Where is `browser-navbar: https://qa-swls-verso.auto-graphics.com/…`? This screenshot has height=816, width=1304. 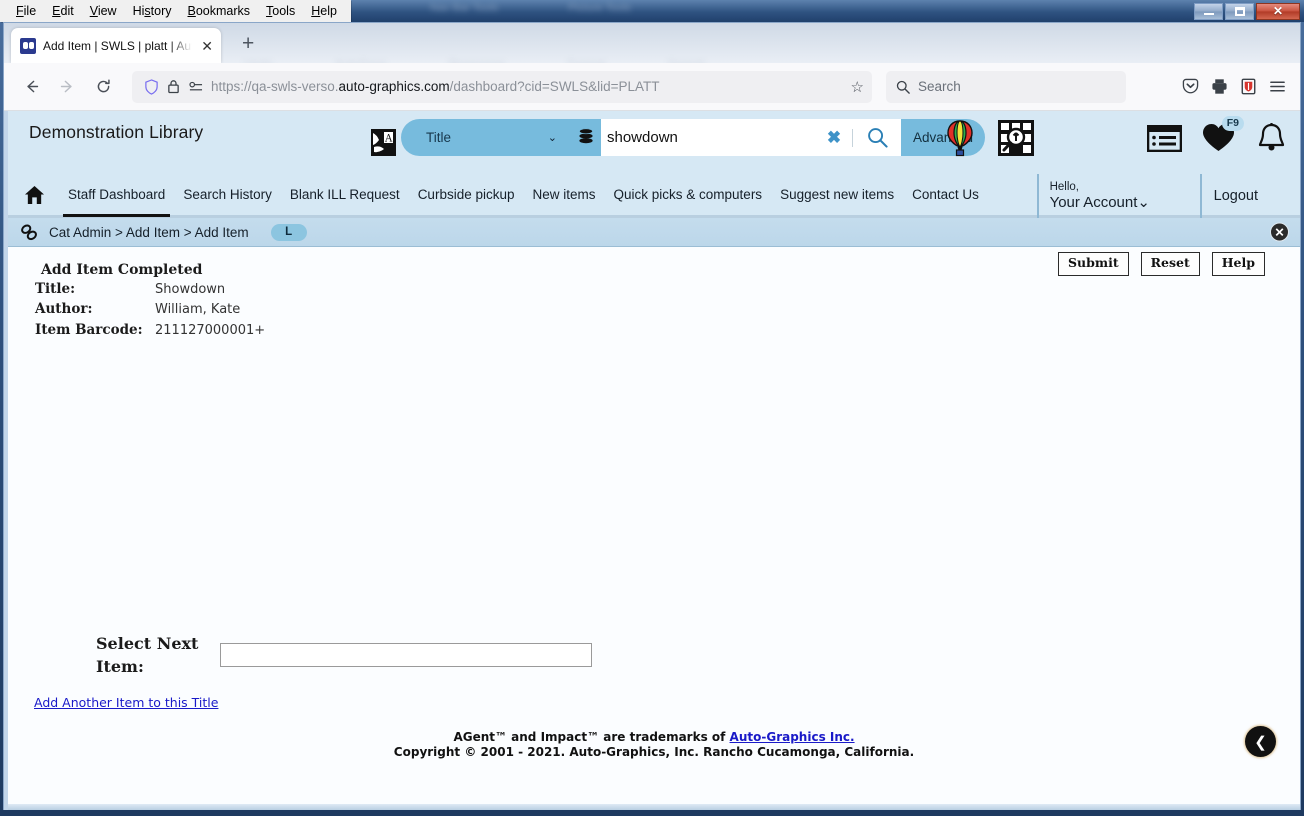
browser-navbar: https://qa-swls-verso.auto-graphics.com/… is located at coordinates (652, 87).